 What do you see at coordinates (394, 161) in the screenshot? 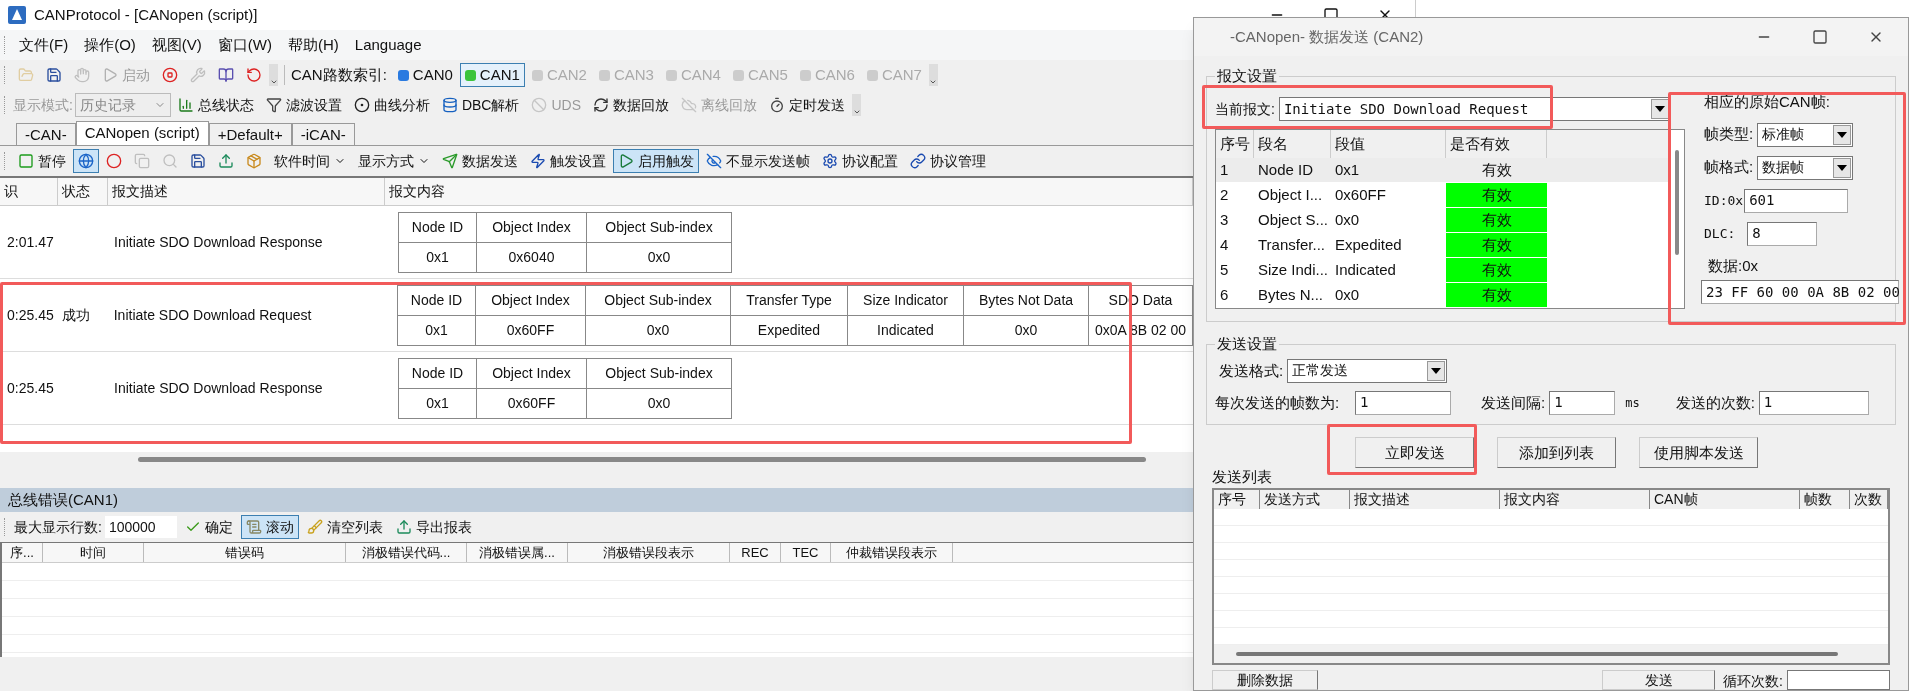
I see `dropdown-button: 显示方式` at bounding box center [394, 161].